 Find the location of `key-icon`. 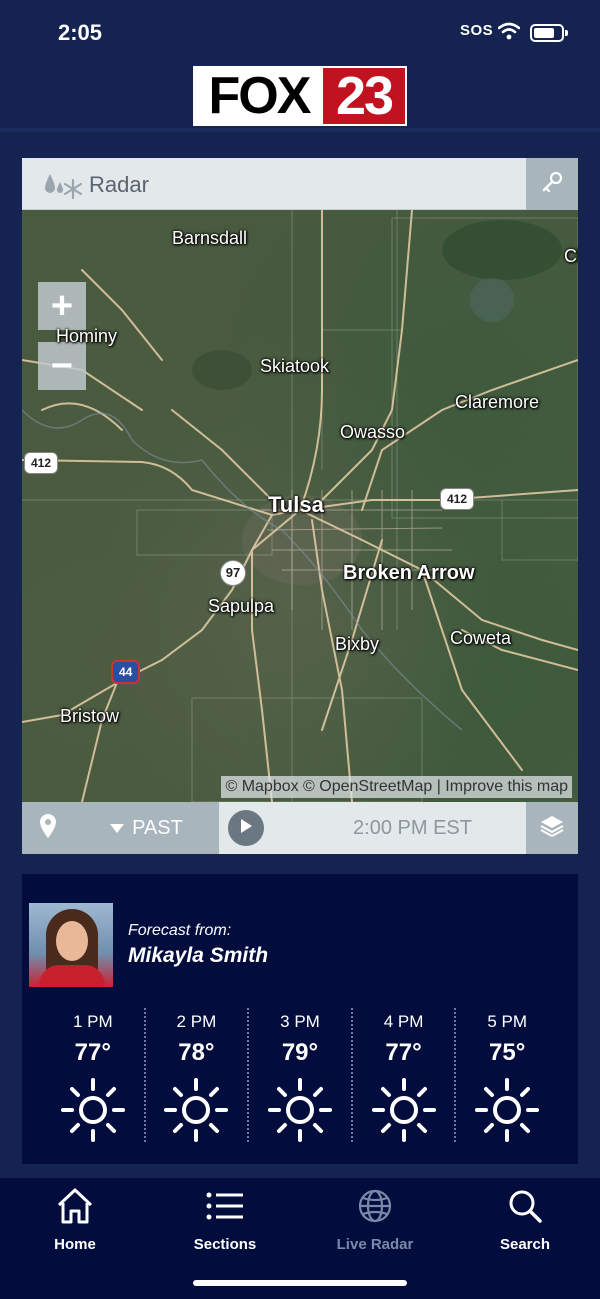

key-icon is located at coordinates (552, 184).